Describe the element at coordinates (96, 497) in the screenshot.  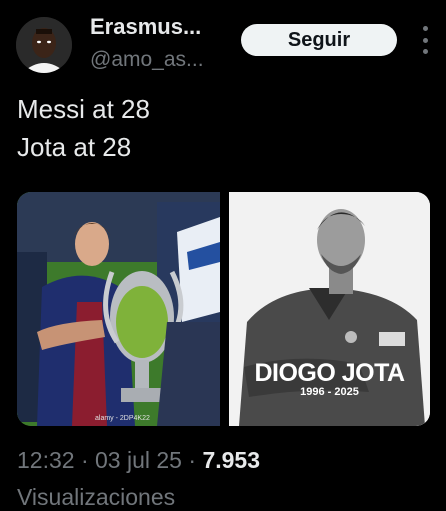
I see `views-label: Visualizaciones` at that location.